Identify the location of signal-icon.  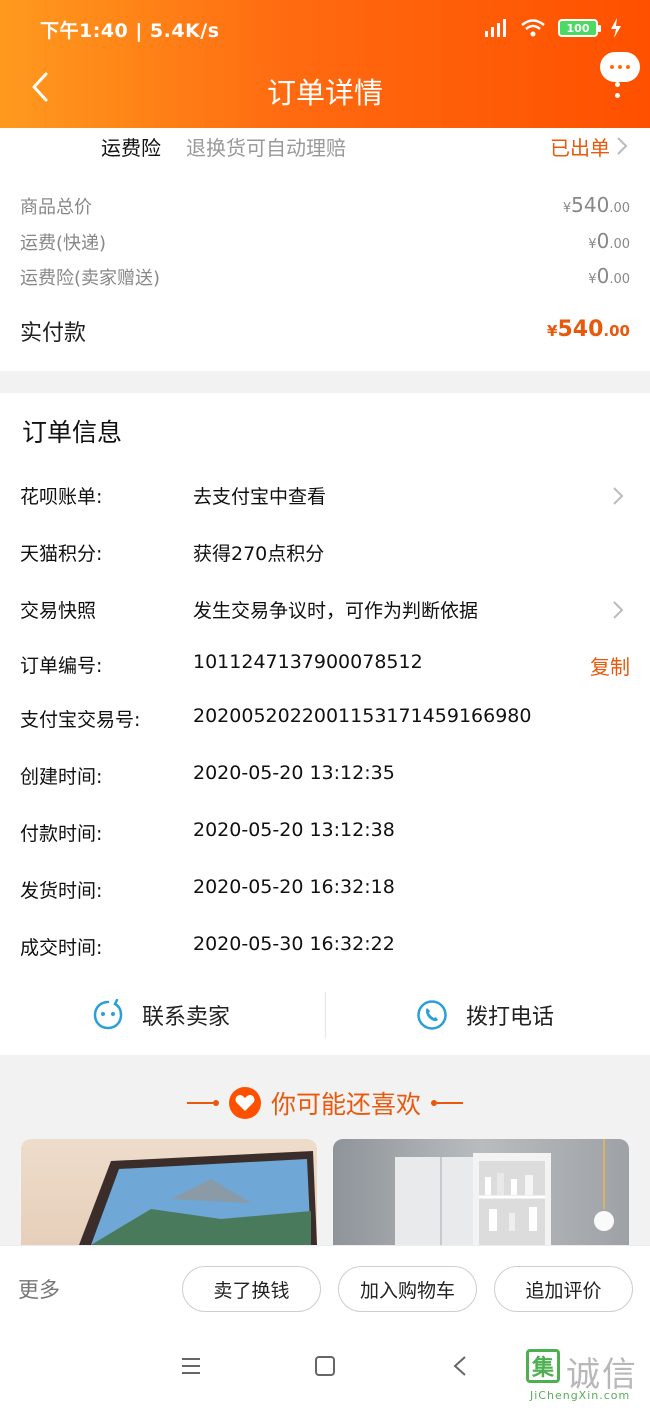
(495, 28).